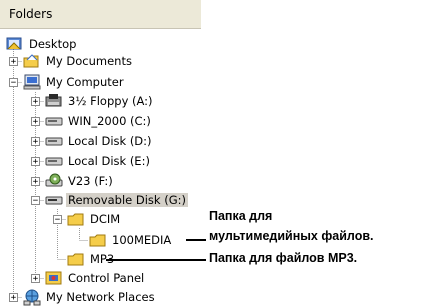 The height and width of the screenshot is (306, 424). What do you see at coordinates (35, 182) in the screenshot?
I see `expand-v23: +` at bounding box center [35, 182].